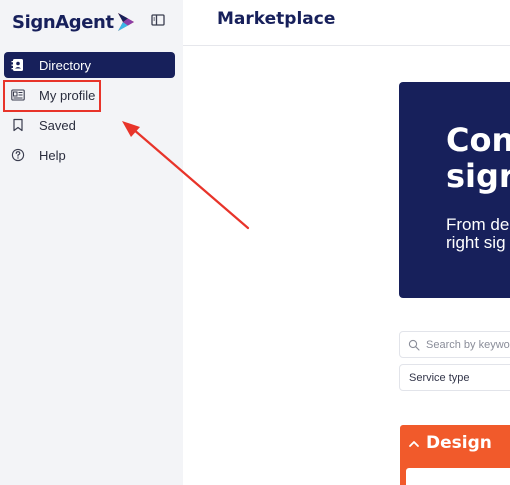 Image resolution: width=510 pixels, height=485 pixels. I want to click on search-icon, so click(414, 345).